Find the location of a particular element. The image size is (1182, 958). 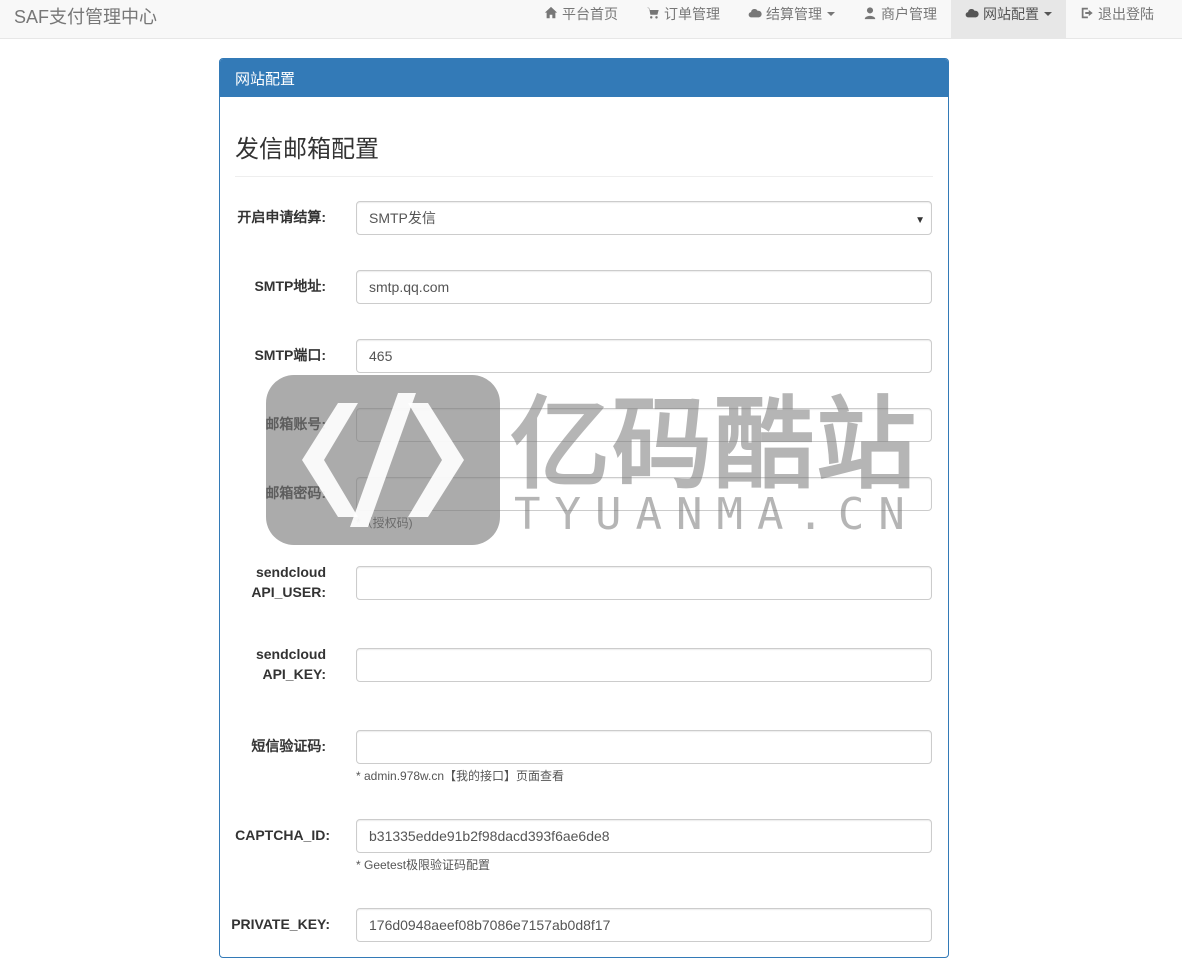

mail-password-label: 邮箱密码: is located at coordinates (295, 493).